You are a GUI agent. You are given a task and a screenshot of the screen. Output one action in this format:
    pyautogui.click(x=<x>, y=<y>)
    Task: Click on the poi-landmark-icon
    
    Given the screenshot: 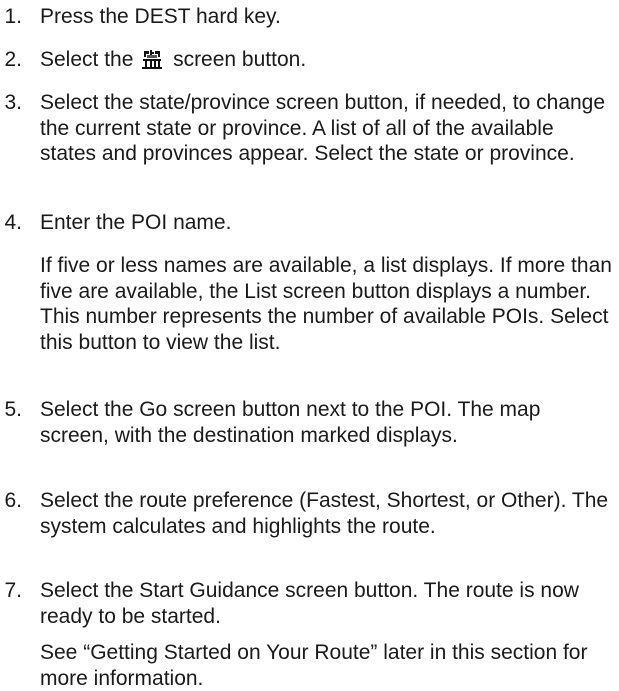 What is the action you would take?
    pyautogui.click(x=152, y=59)
    